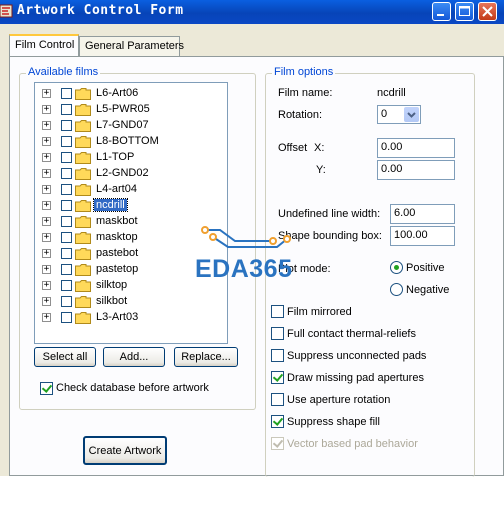 The width and height of the screenshot is (504, 506). I want to click on tree-item-label-selected: ncdrill, so click(110, 205).